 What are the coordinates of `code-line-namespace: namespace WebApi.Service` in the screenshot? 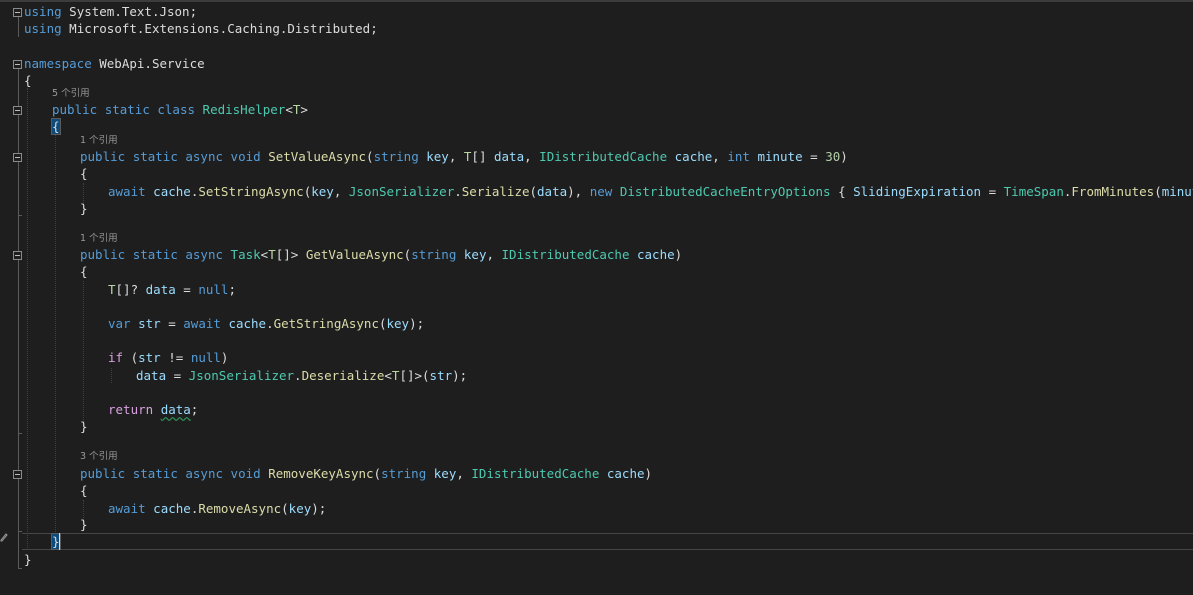 It's located at (114, 63).